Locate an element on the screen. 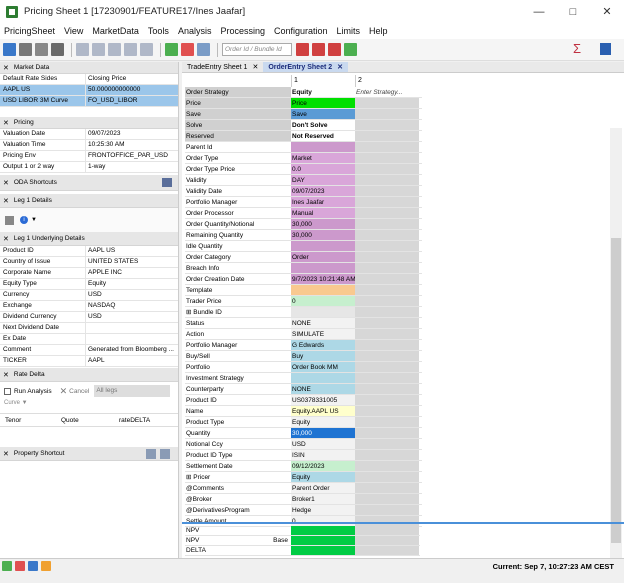  npv-label: DELTA is located at coordinates (238, 550).